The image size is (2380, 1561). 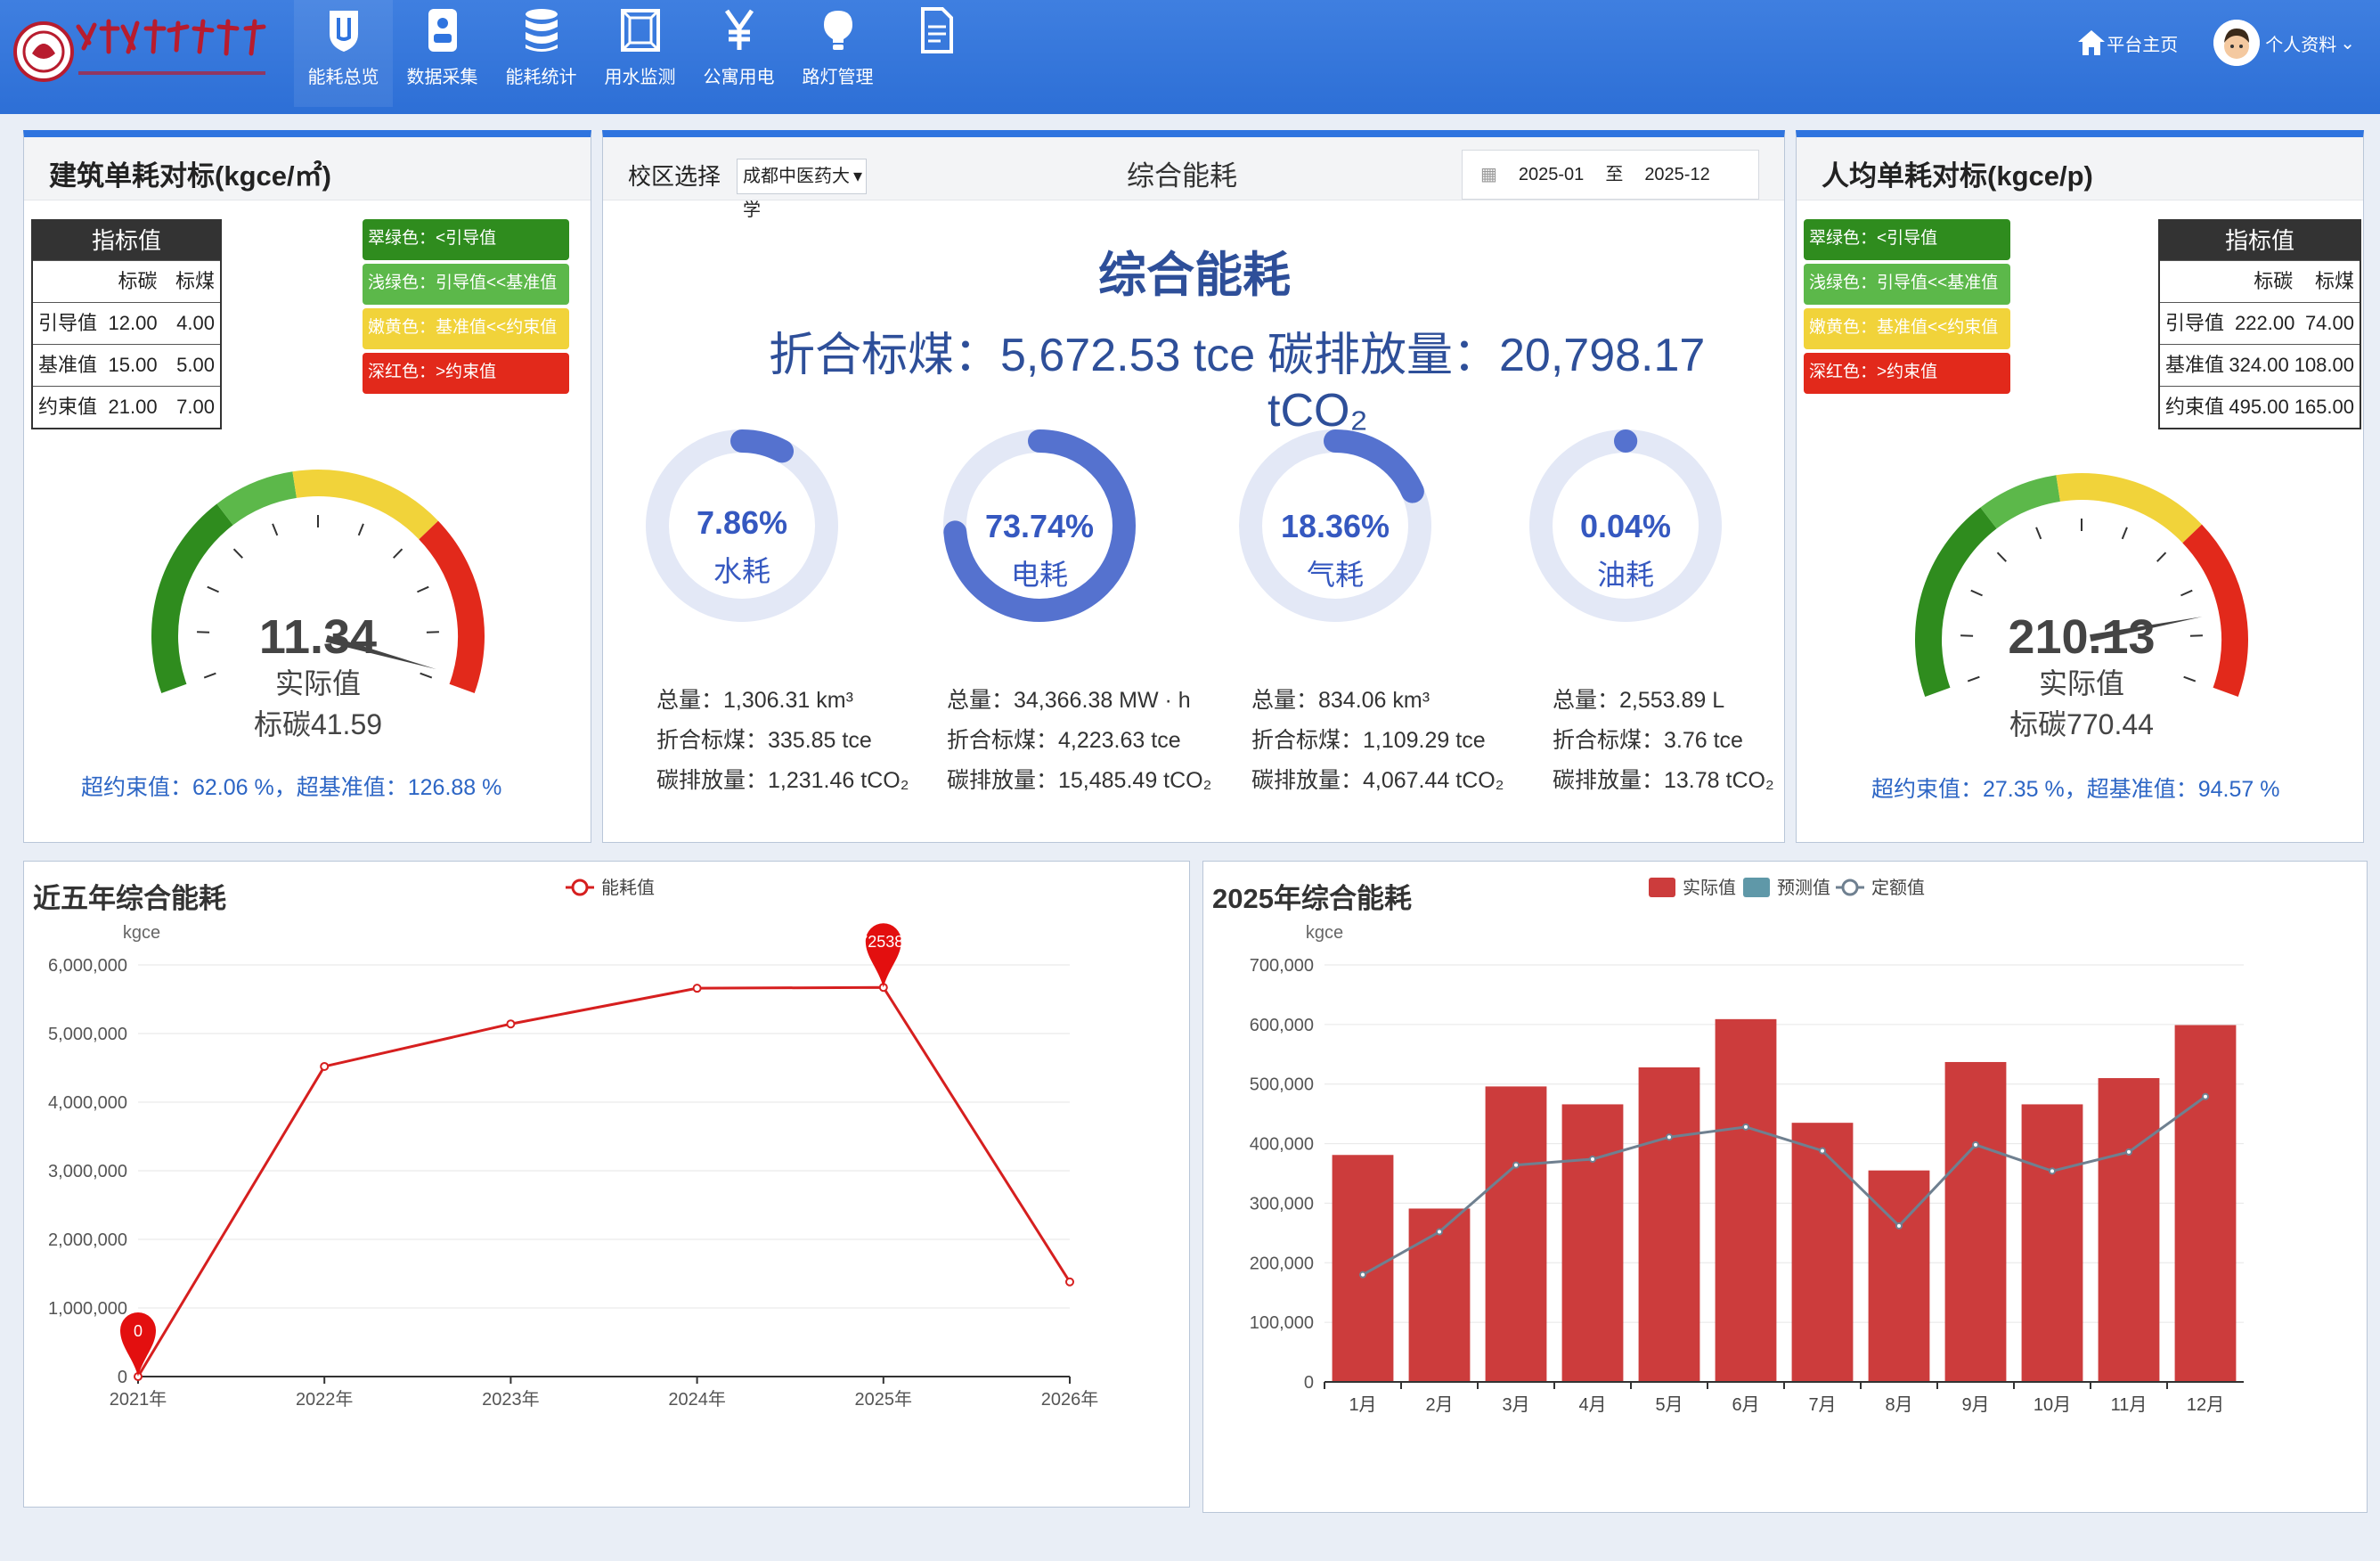 I want to click on y-tick-label: 200,000, so click(x=1282, y=1263).